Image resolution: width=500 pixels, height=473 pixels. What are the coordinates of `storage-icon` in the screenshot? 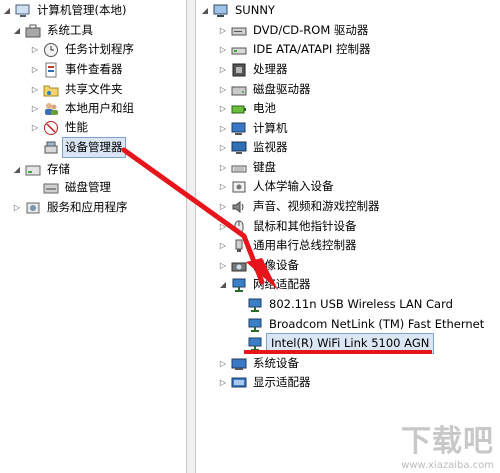 It's located at (33, 170).